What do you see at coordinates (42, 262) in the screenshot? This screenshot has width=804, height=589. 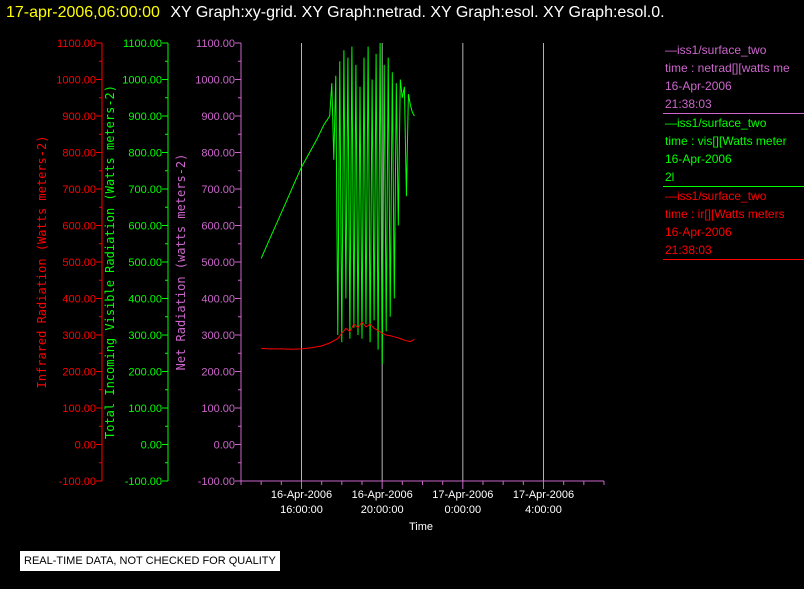 I see `ir-axis-label: Infrared Radiation (Watts meters-2)` at bounding box center [42, 262].